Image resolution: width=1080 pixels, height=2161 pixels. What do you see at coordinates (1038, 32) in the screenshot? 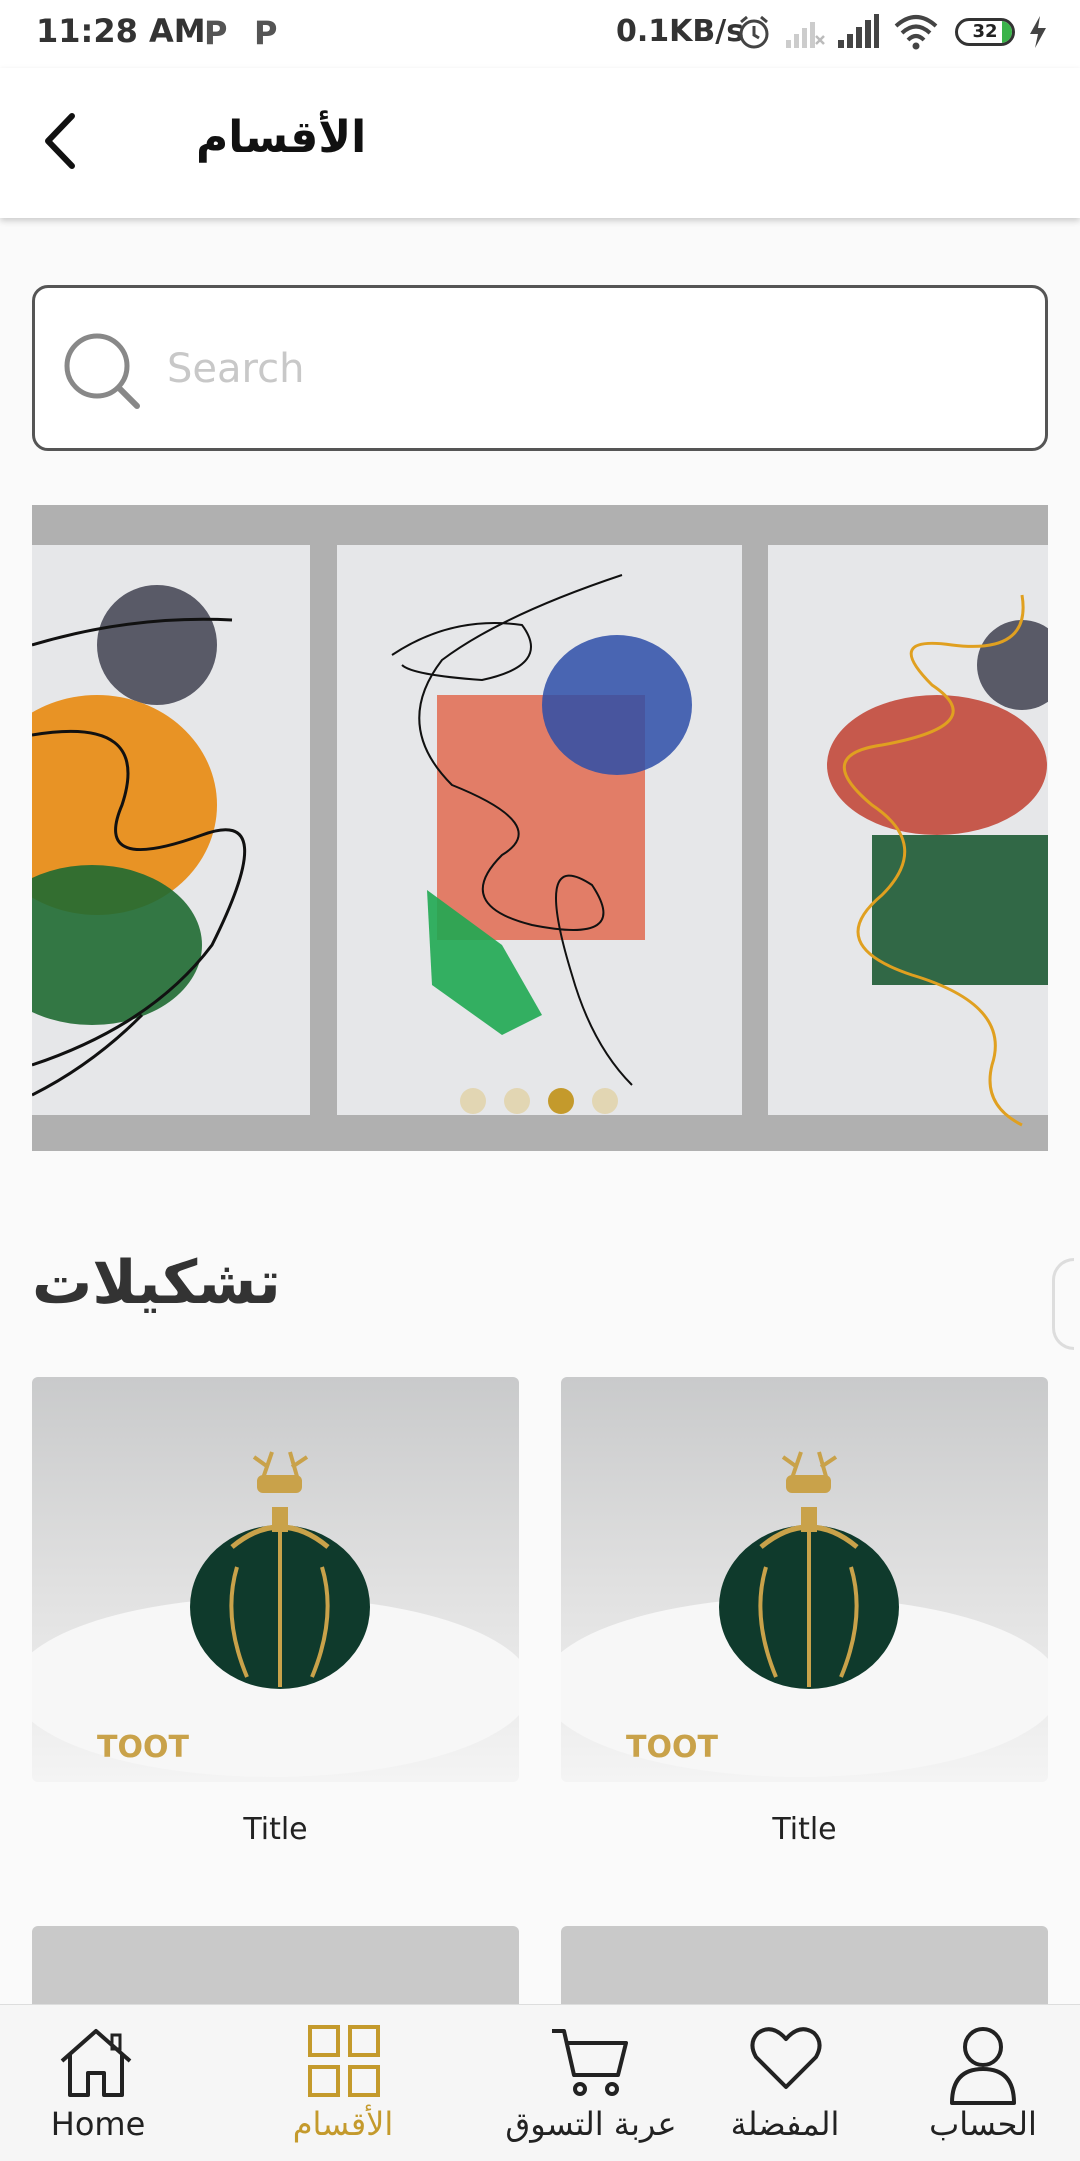
I see `charging-icon` at bounding box center [1038, 32].